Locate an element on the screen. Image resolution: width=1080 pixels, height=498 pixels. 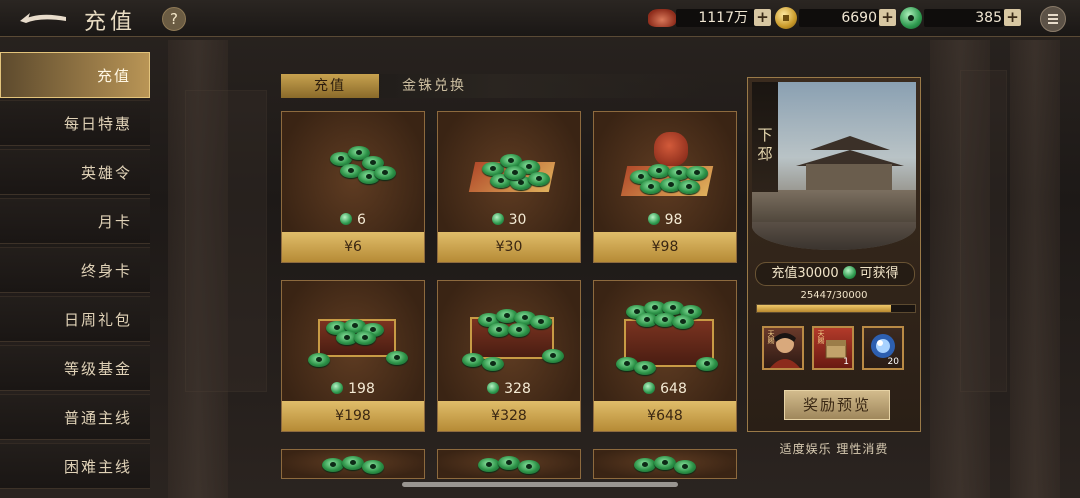
menu-icon is located at coordinates (1053, 19).